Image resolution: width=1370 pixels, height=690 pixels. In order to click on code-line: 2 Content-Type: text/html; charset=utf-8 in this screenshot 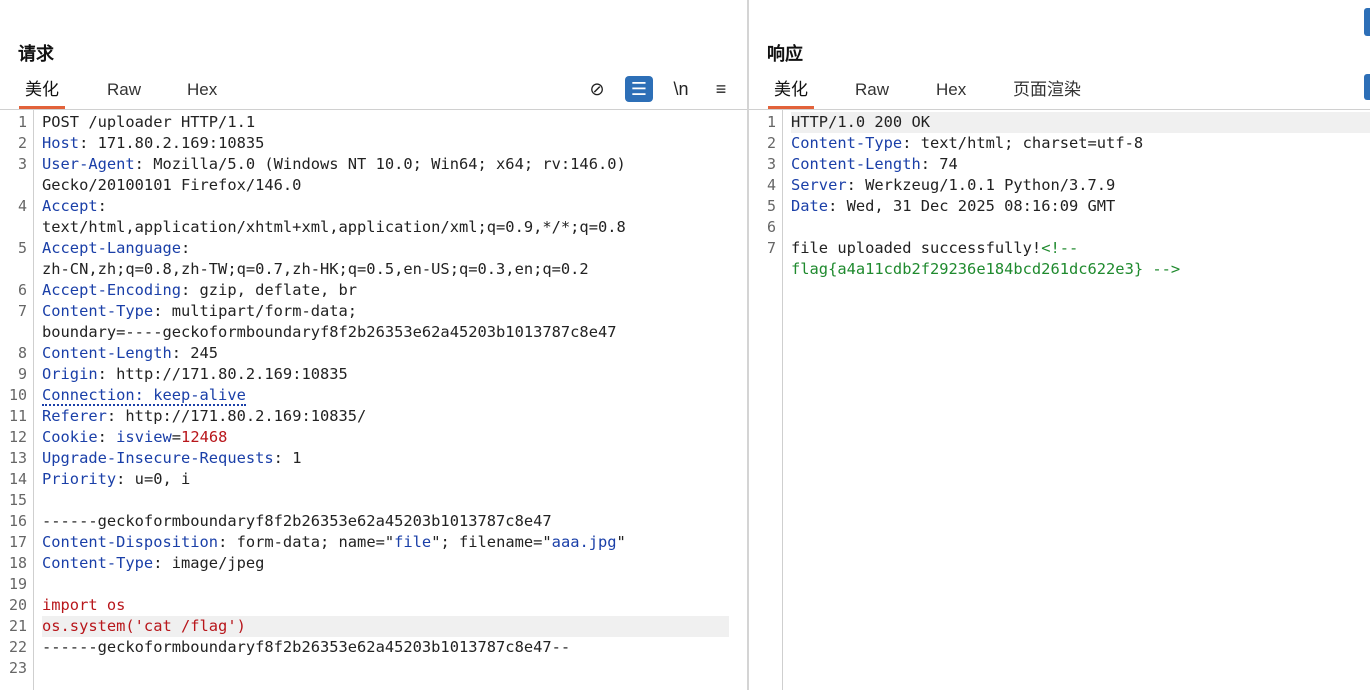, I will do `click(1059, 143)`.